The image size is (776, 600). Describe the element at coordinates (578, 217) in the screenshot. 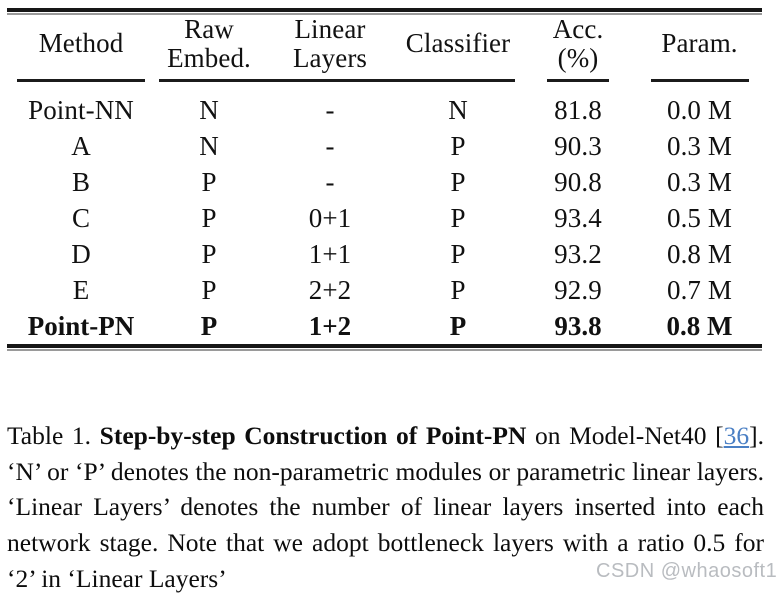

I see `table-cell-acc: 93.4` at that location.